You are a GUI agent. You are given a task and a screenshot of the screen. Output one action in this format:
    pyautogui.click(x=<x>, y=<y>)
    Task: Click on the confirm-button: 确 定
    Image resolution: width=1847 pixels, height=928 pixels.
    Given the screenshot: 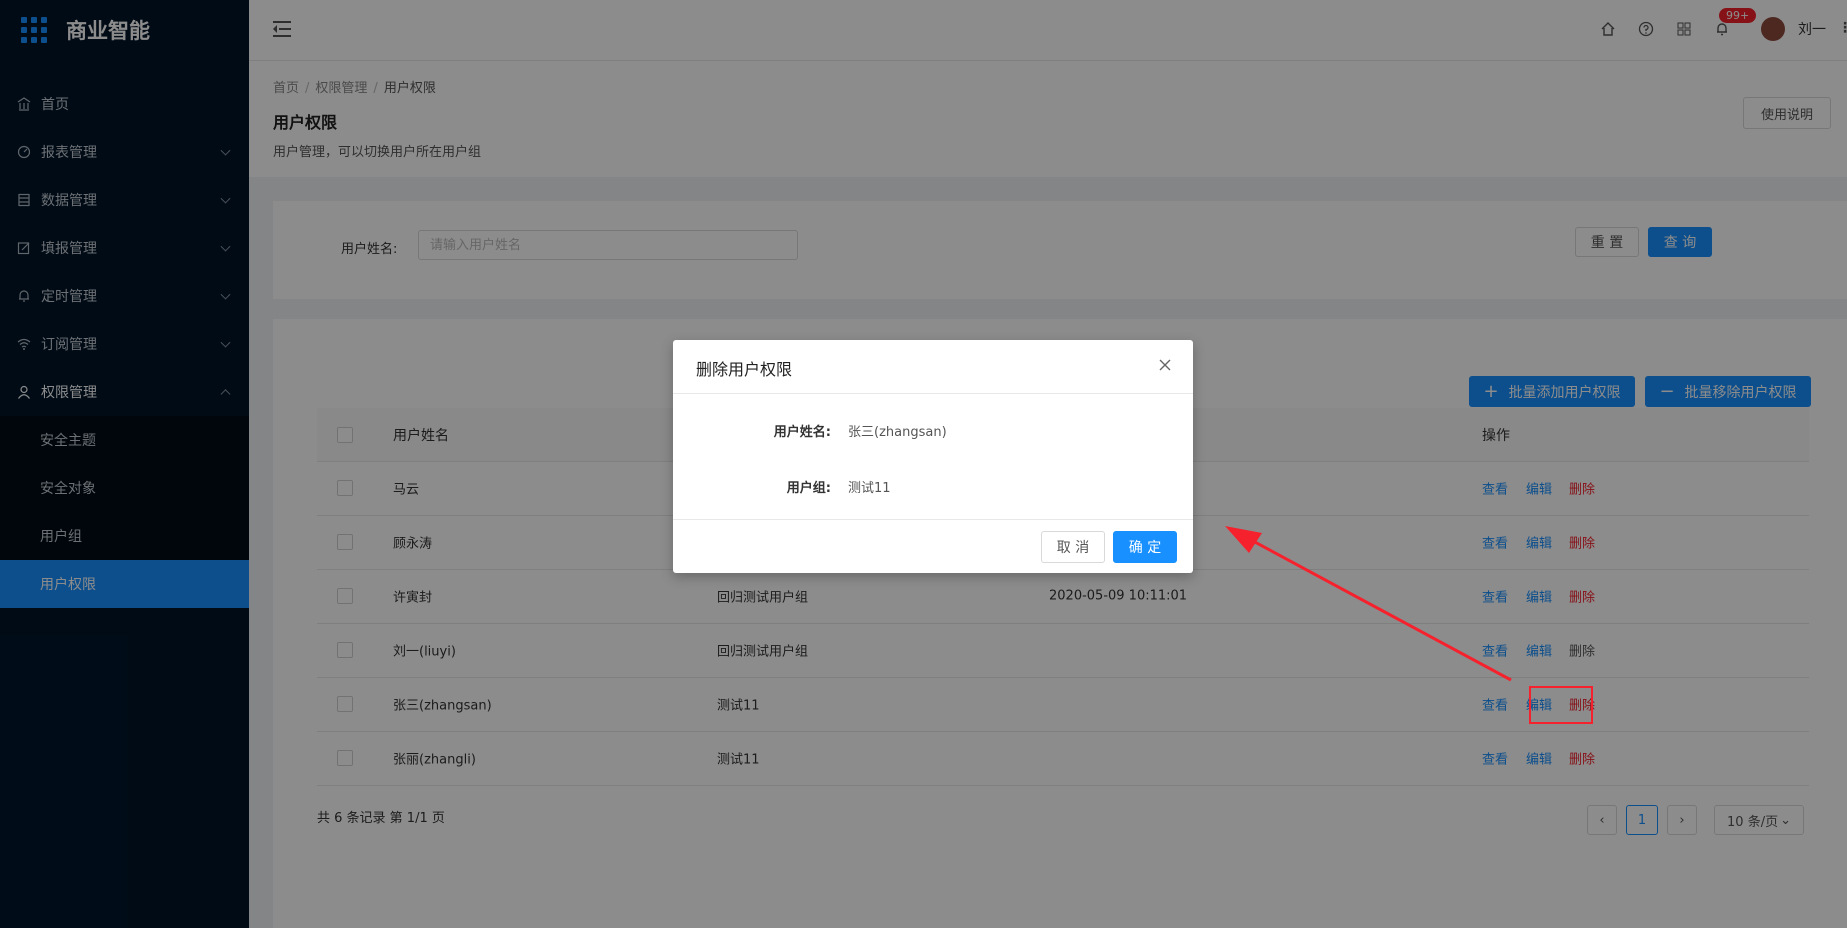 What is the action you would take?
    pyautogui.click(x=1145, y=547)
    